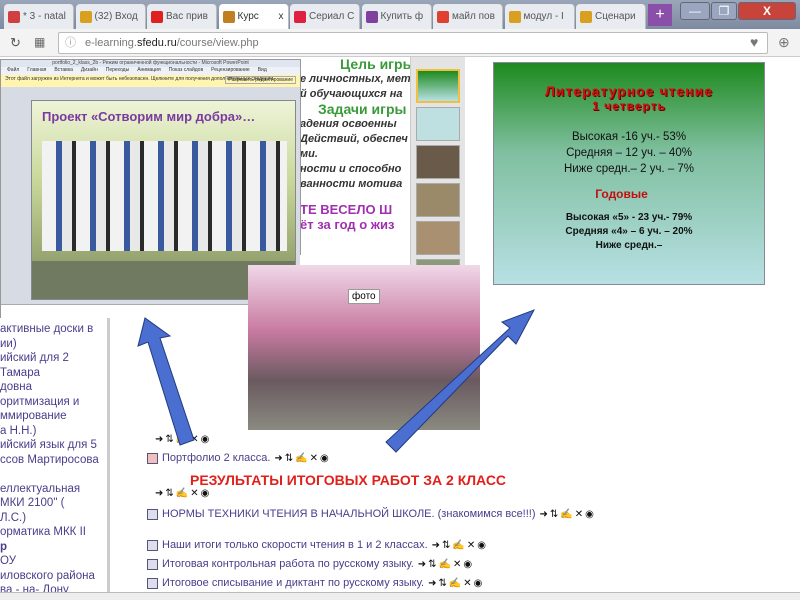 Image resolution: width=800 pixels, height=600 pixels. What do you see at coordinates (166, 381) in the screenshot?
I see `arrow-left` at bounding box center [166, 381].